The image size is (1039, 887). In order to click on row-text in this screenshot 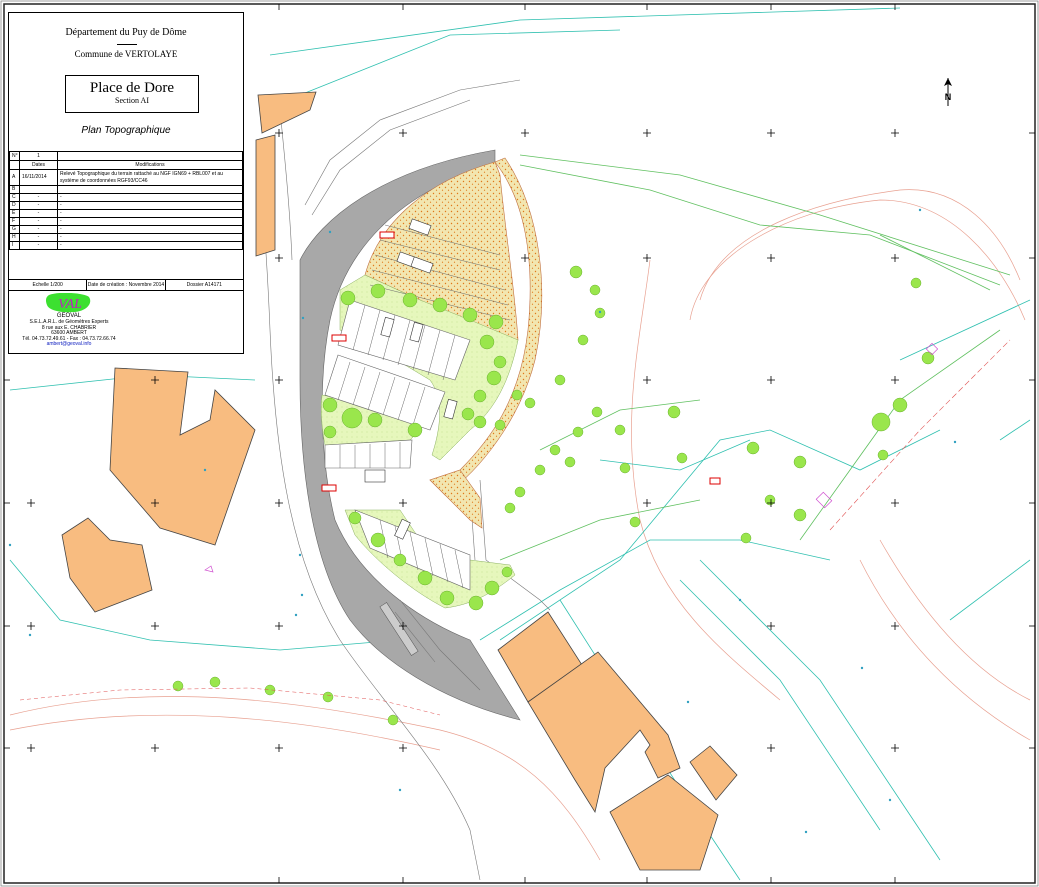, I will do `click(150, 189)`.